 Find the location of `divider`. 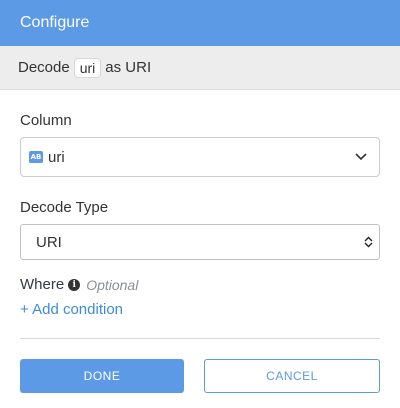

divider is located at coordinates (200, 338).